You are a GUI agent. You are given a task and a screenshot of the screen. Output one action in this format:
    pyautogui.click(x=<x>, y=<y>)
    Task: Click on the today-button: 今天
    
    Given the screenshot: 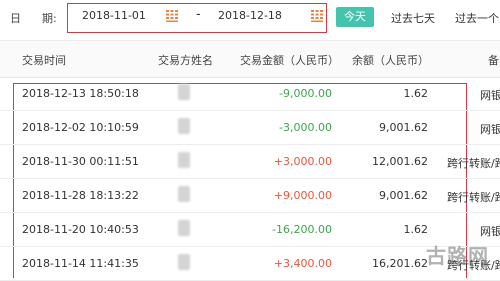 What is the action you would take?
    pyautogui.click(x=355, y=17)
    